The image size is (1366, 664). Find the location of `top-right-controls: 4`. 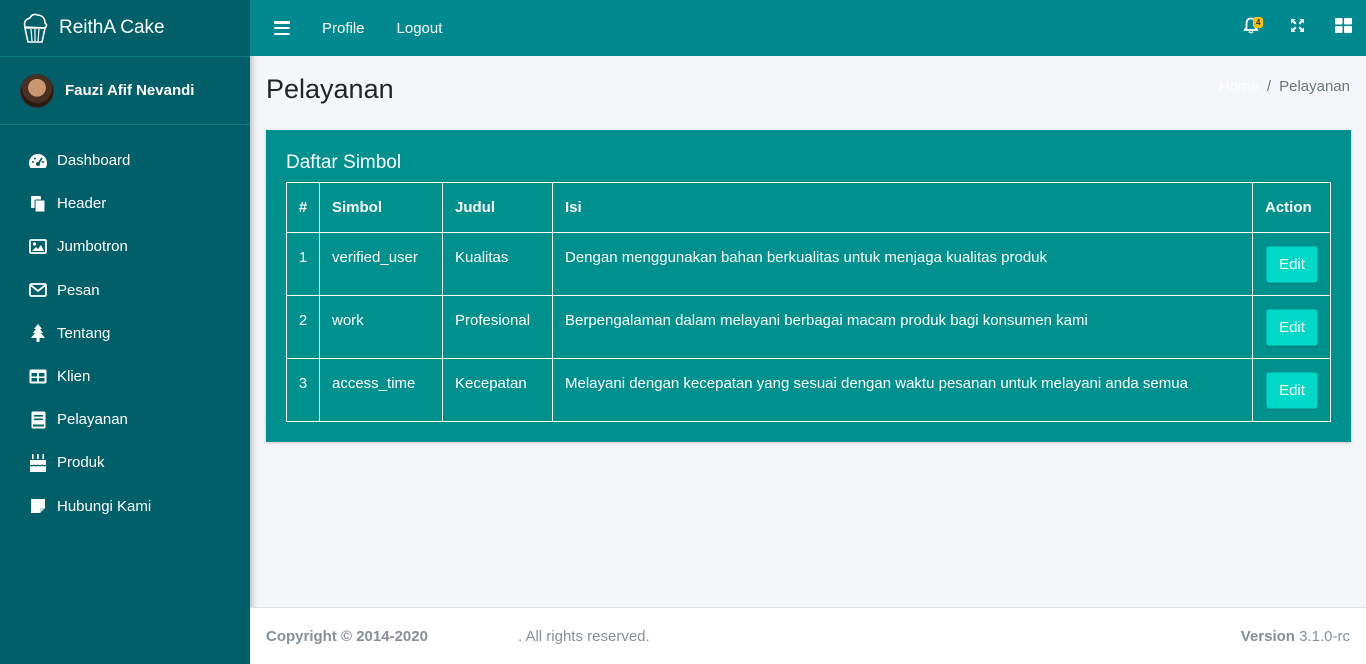

top-right-controls: 4 is located at coordinates (1297, 28).